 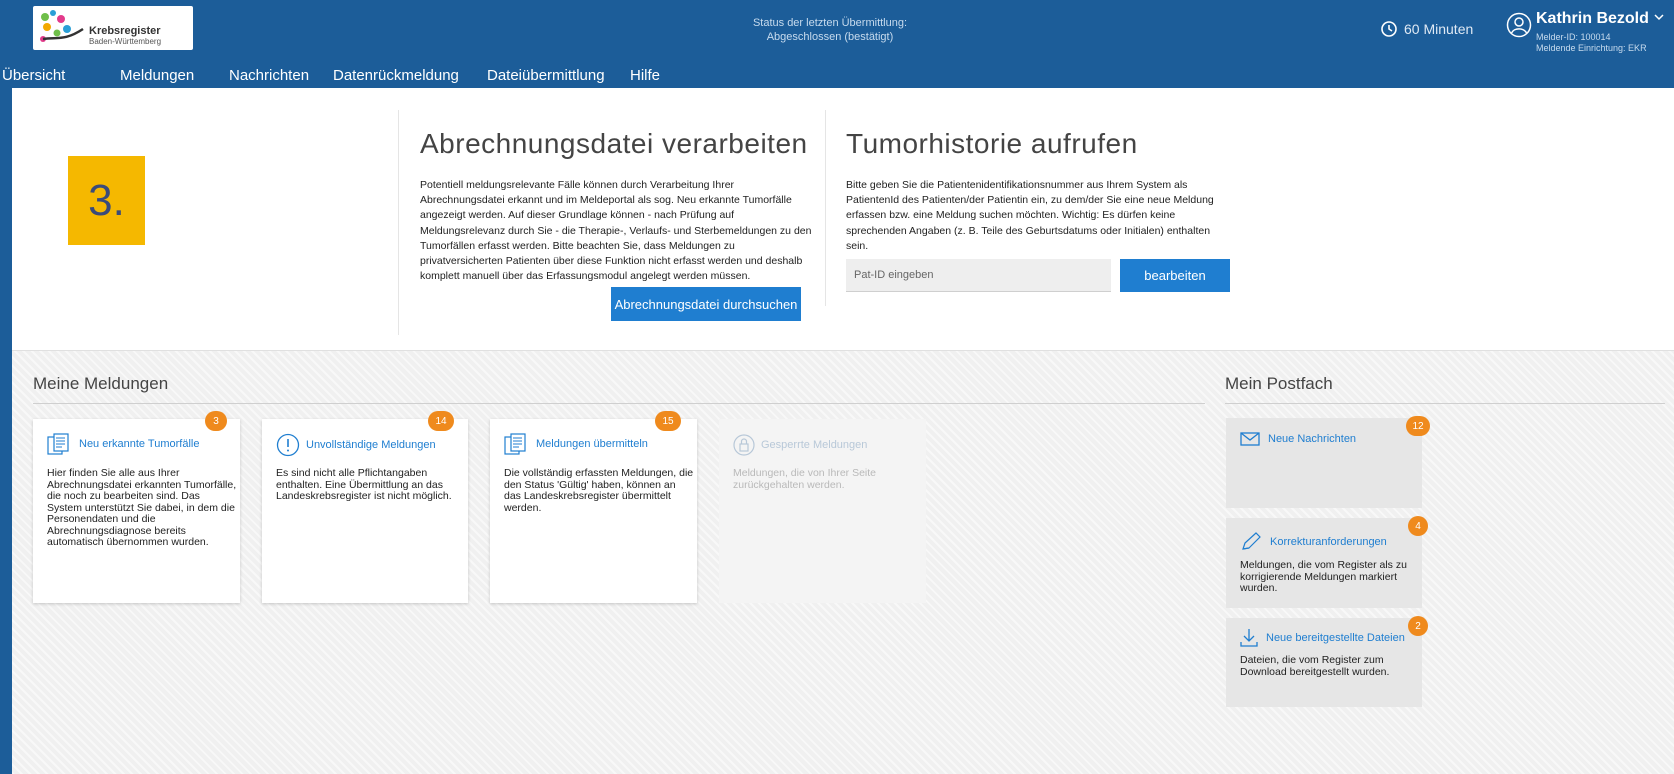 I want to click on meine-meldungen-title: Meine Meldungen, so click(x=101, y=383).